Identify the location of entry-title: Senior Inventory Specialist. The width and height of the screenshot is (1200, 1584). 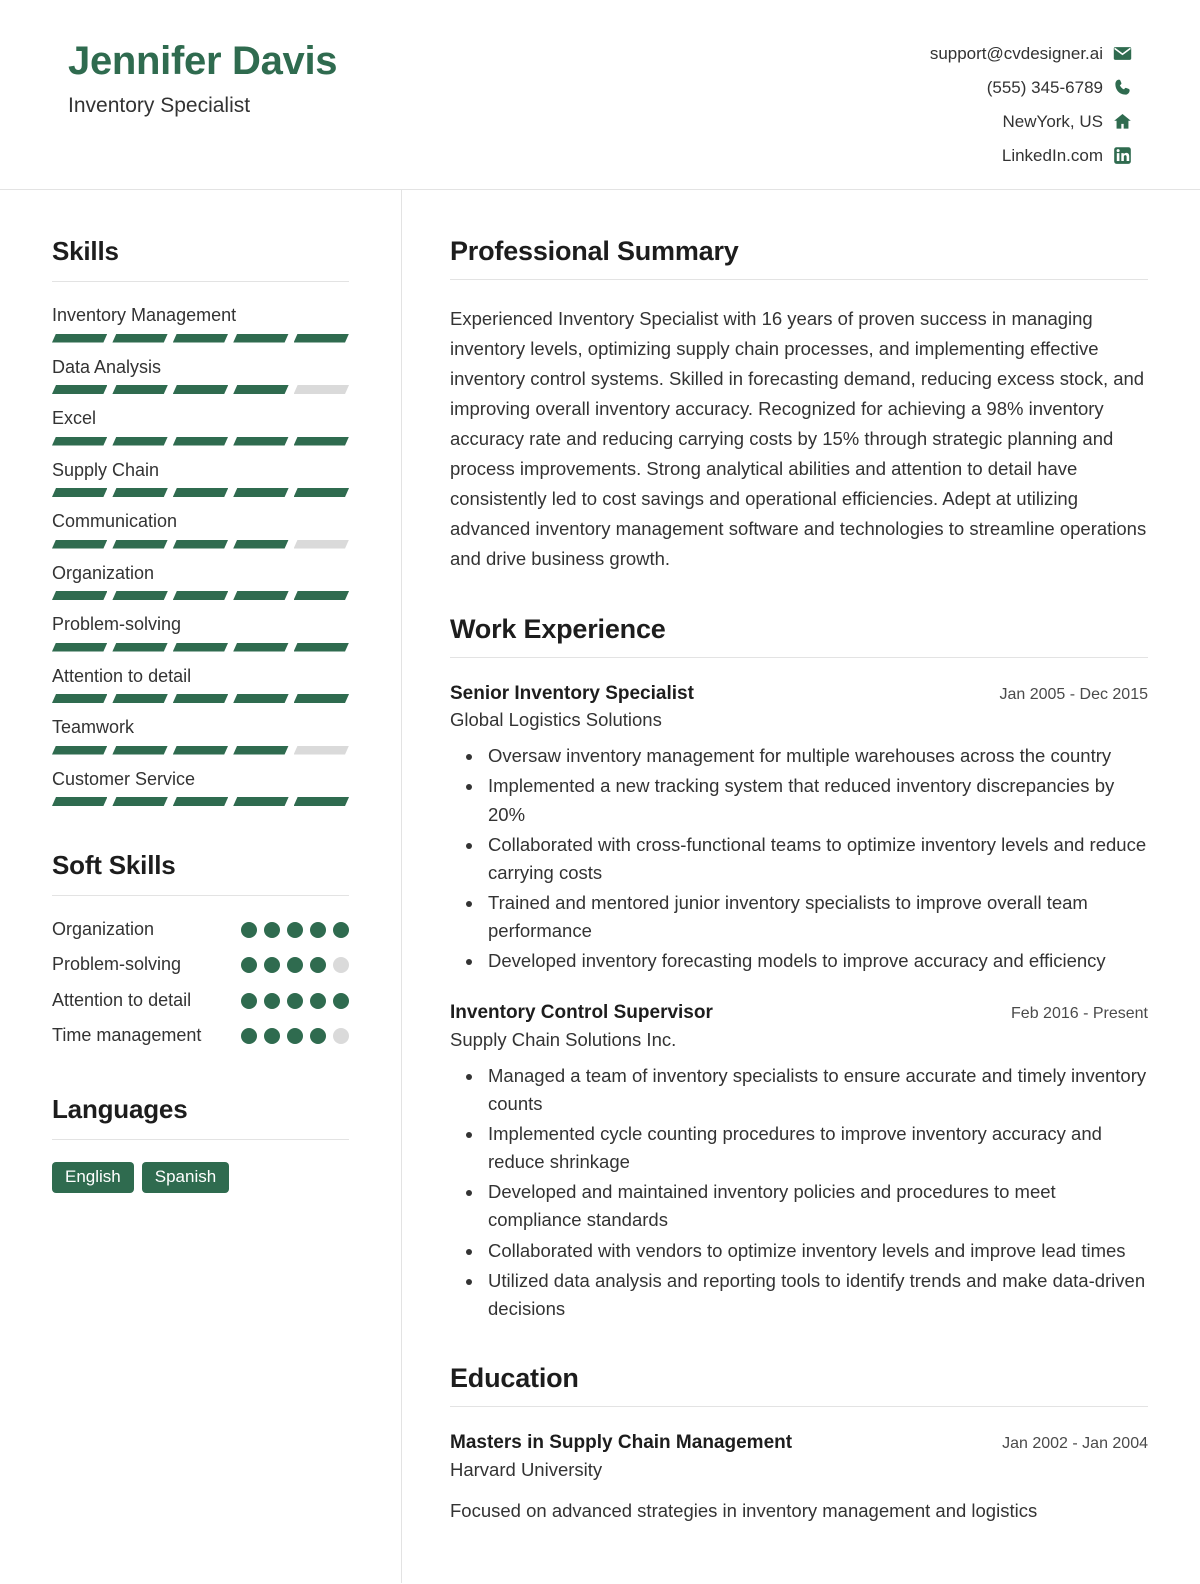
(572, 693).